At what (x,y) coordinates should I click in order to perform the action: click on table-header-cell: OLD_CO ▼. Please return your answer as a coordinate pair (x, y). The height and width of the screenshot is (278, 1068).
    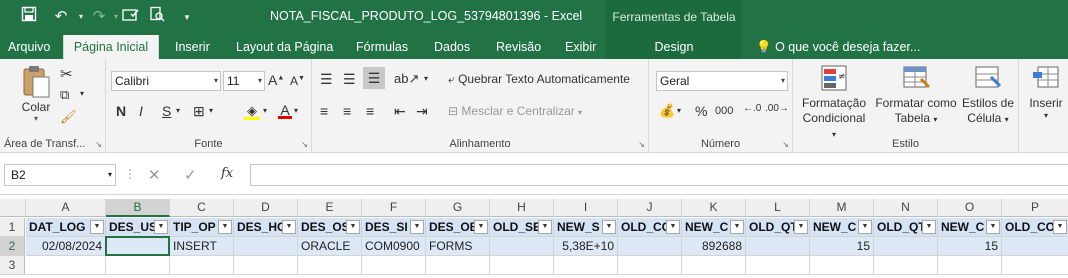
    Looking at the image, I should click on (650, 227).